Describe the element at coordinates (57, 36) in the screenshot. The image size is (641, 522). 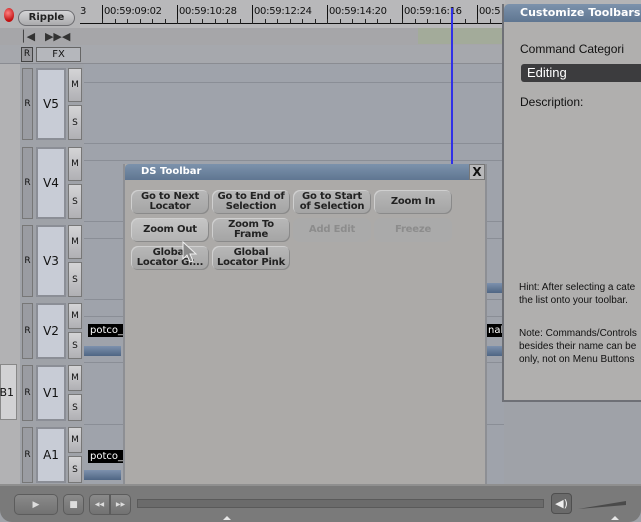
I see `trim-icon: ▶▶◀` at that location.